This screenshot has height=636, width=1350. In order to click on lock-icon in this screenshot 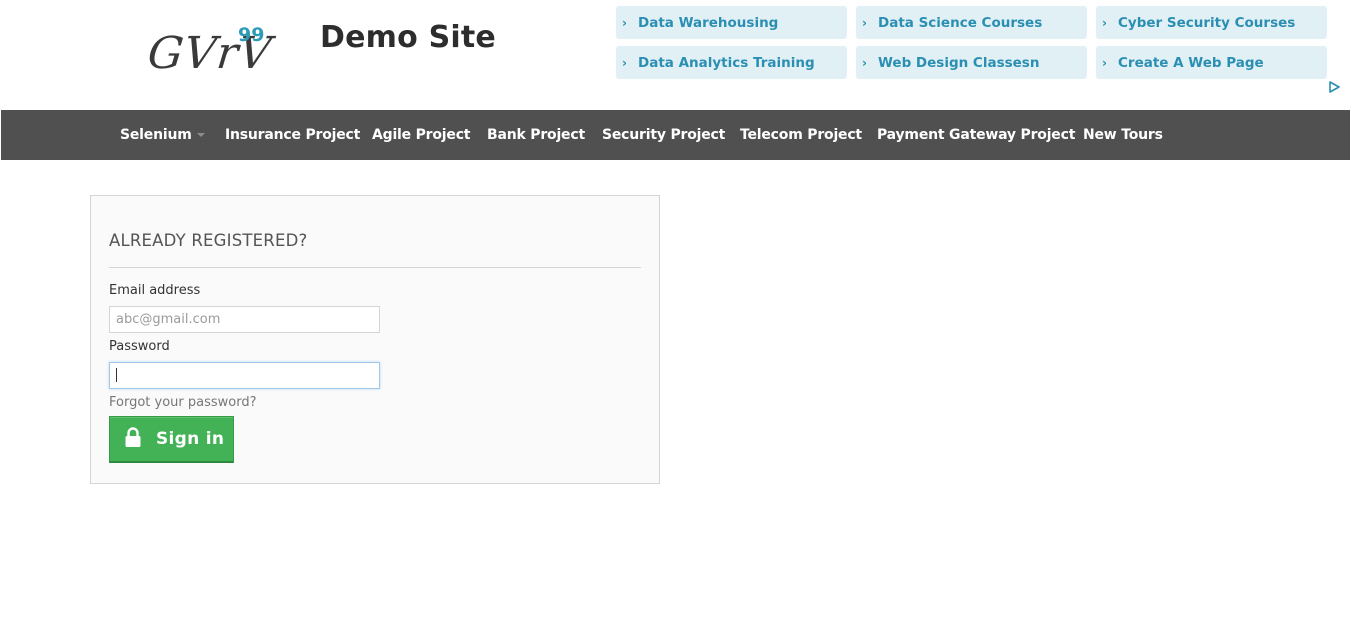, I will do `click(133, 437)`.